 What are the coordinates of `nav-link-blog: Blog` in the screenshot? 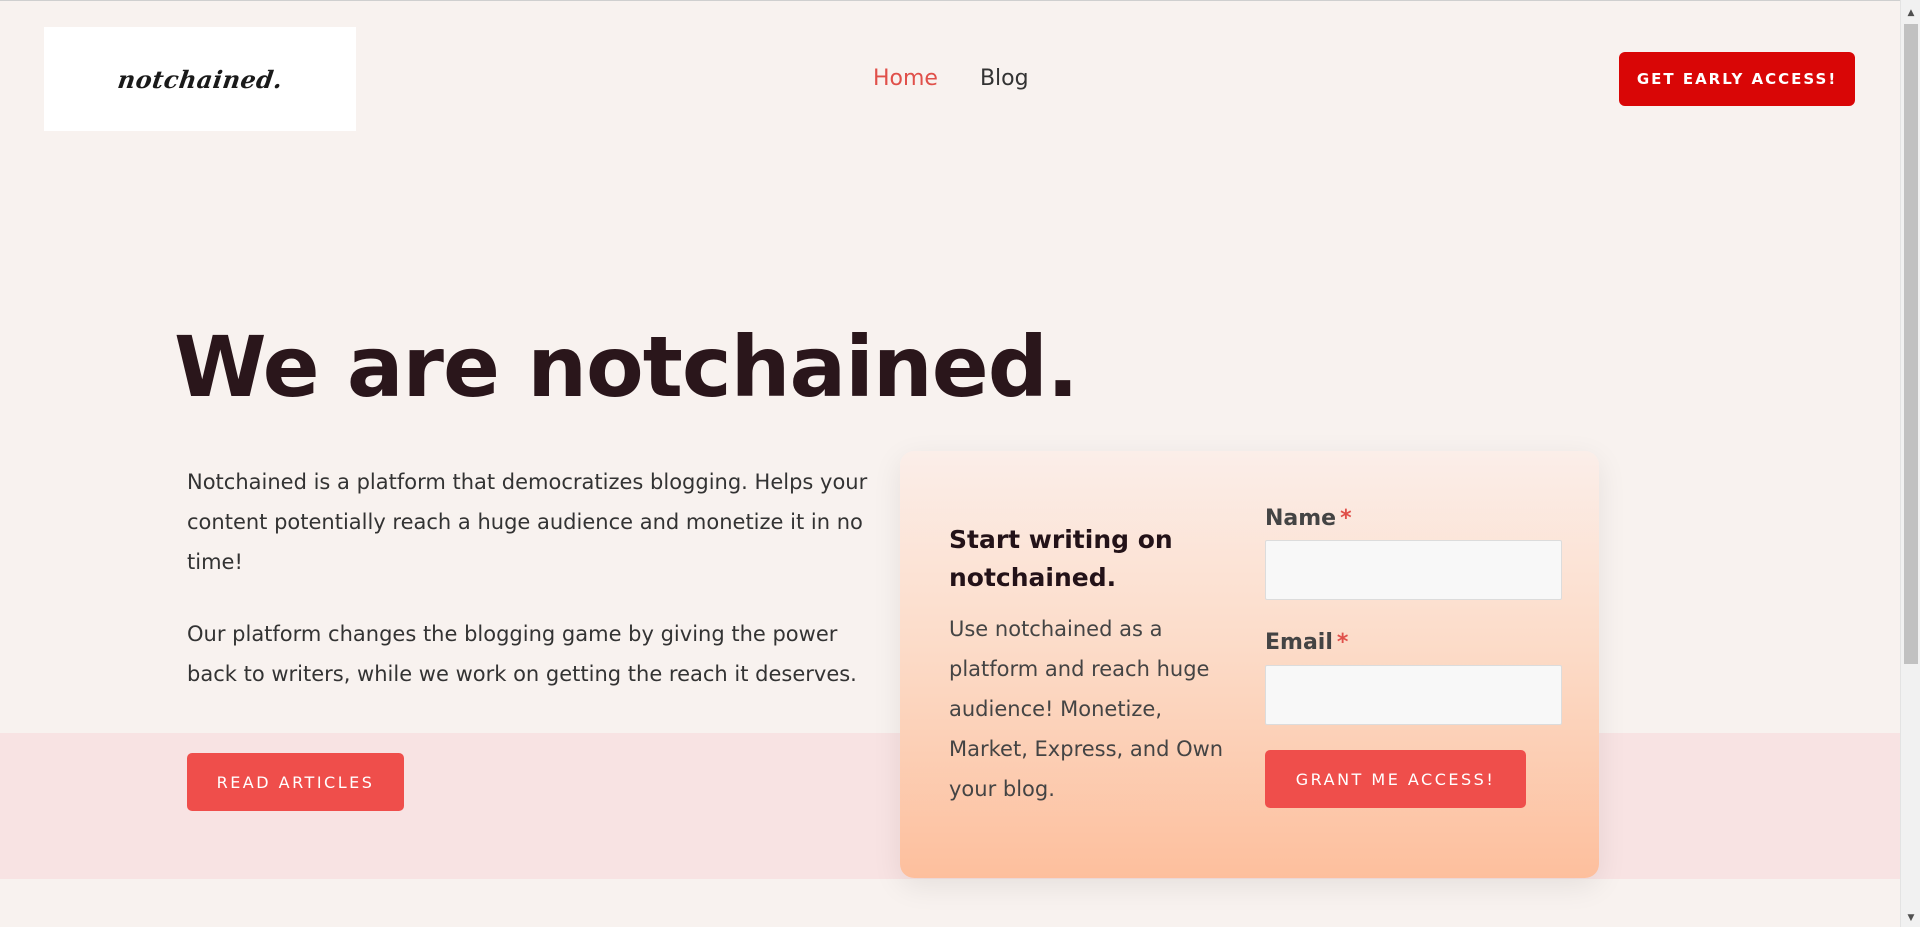 It's located at (1004, 78).